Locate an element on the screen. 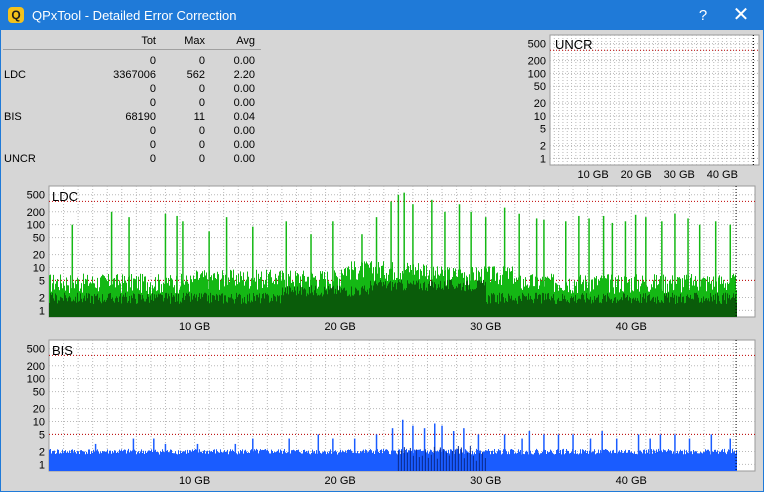 The height and width of the screenshot is (492, 764). uncr-y-tick-label: 100 is located at coordinates (537, 74).